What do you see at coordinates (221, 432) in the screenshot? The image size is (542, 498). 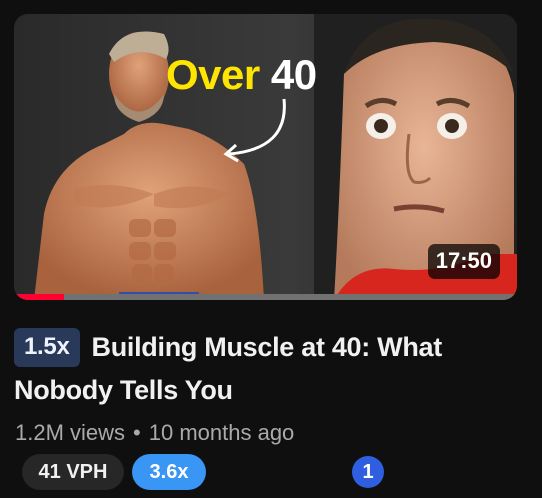 I see `upload-age: 10 months ago` at bounding box center [221, 432].